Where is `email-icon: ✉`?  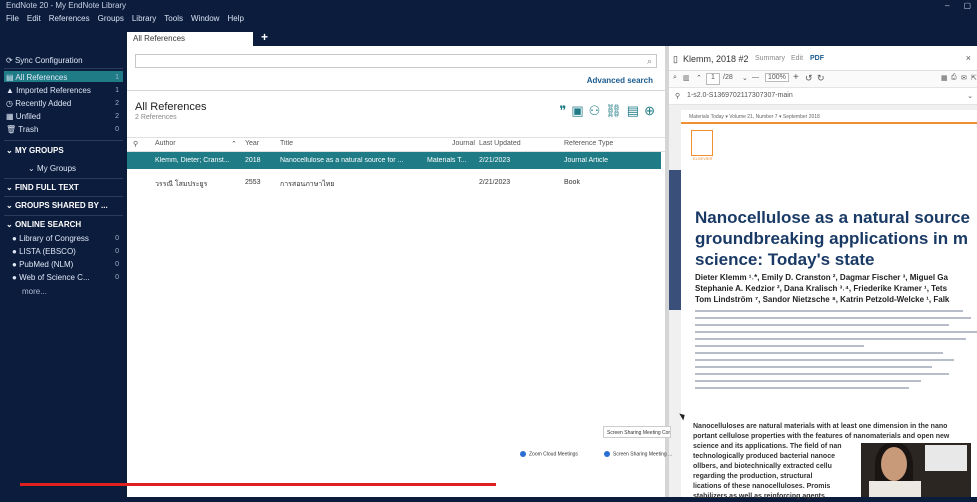
email-icon: ✉ is located at coordinates (964, 78).